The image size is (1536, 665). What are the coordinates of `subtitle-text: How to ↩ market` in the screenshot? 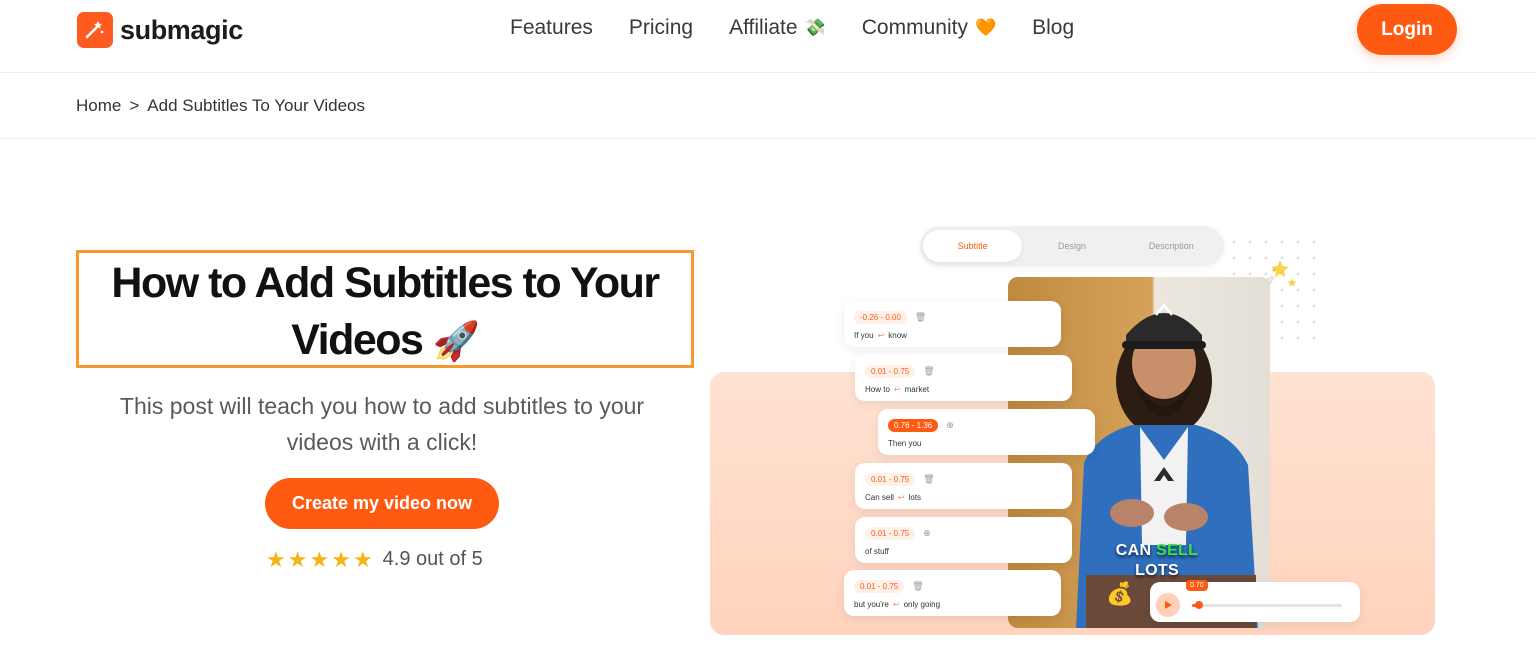 It's located at (963, 389).